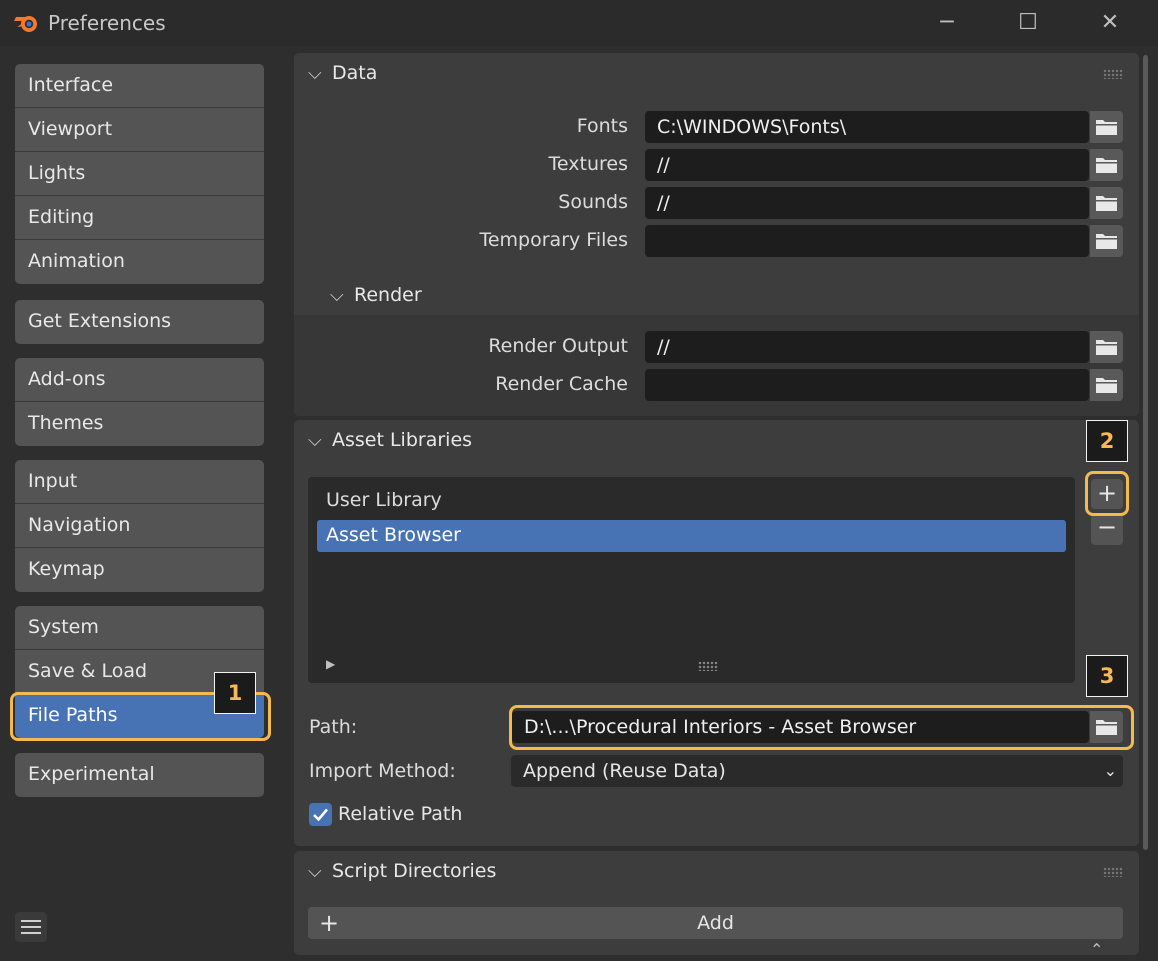 The height and width of the screenshot is (961, 1158). I want to click on sidebar-item-themes: Themes, so click(139, 424).